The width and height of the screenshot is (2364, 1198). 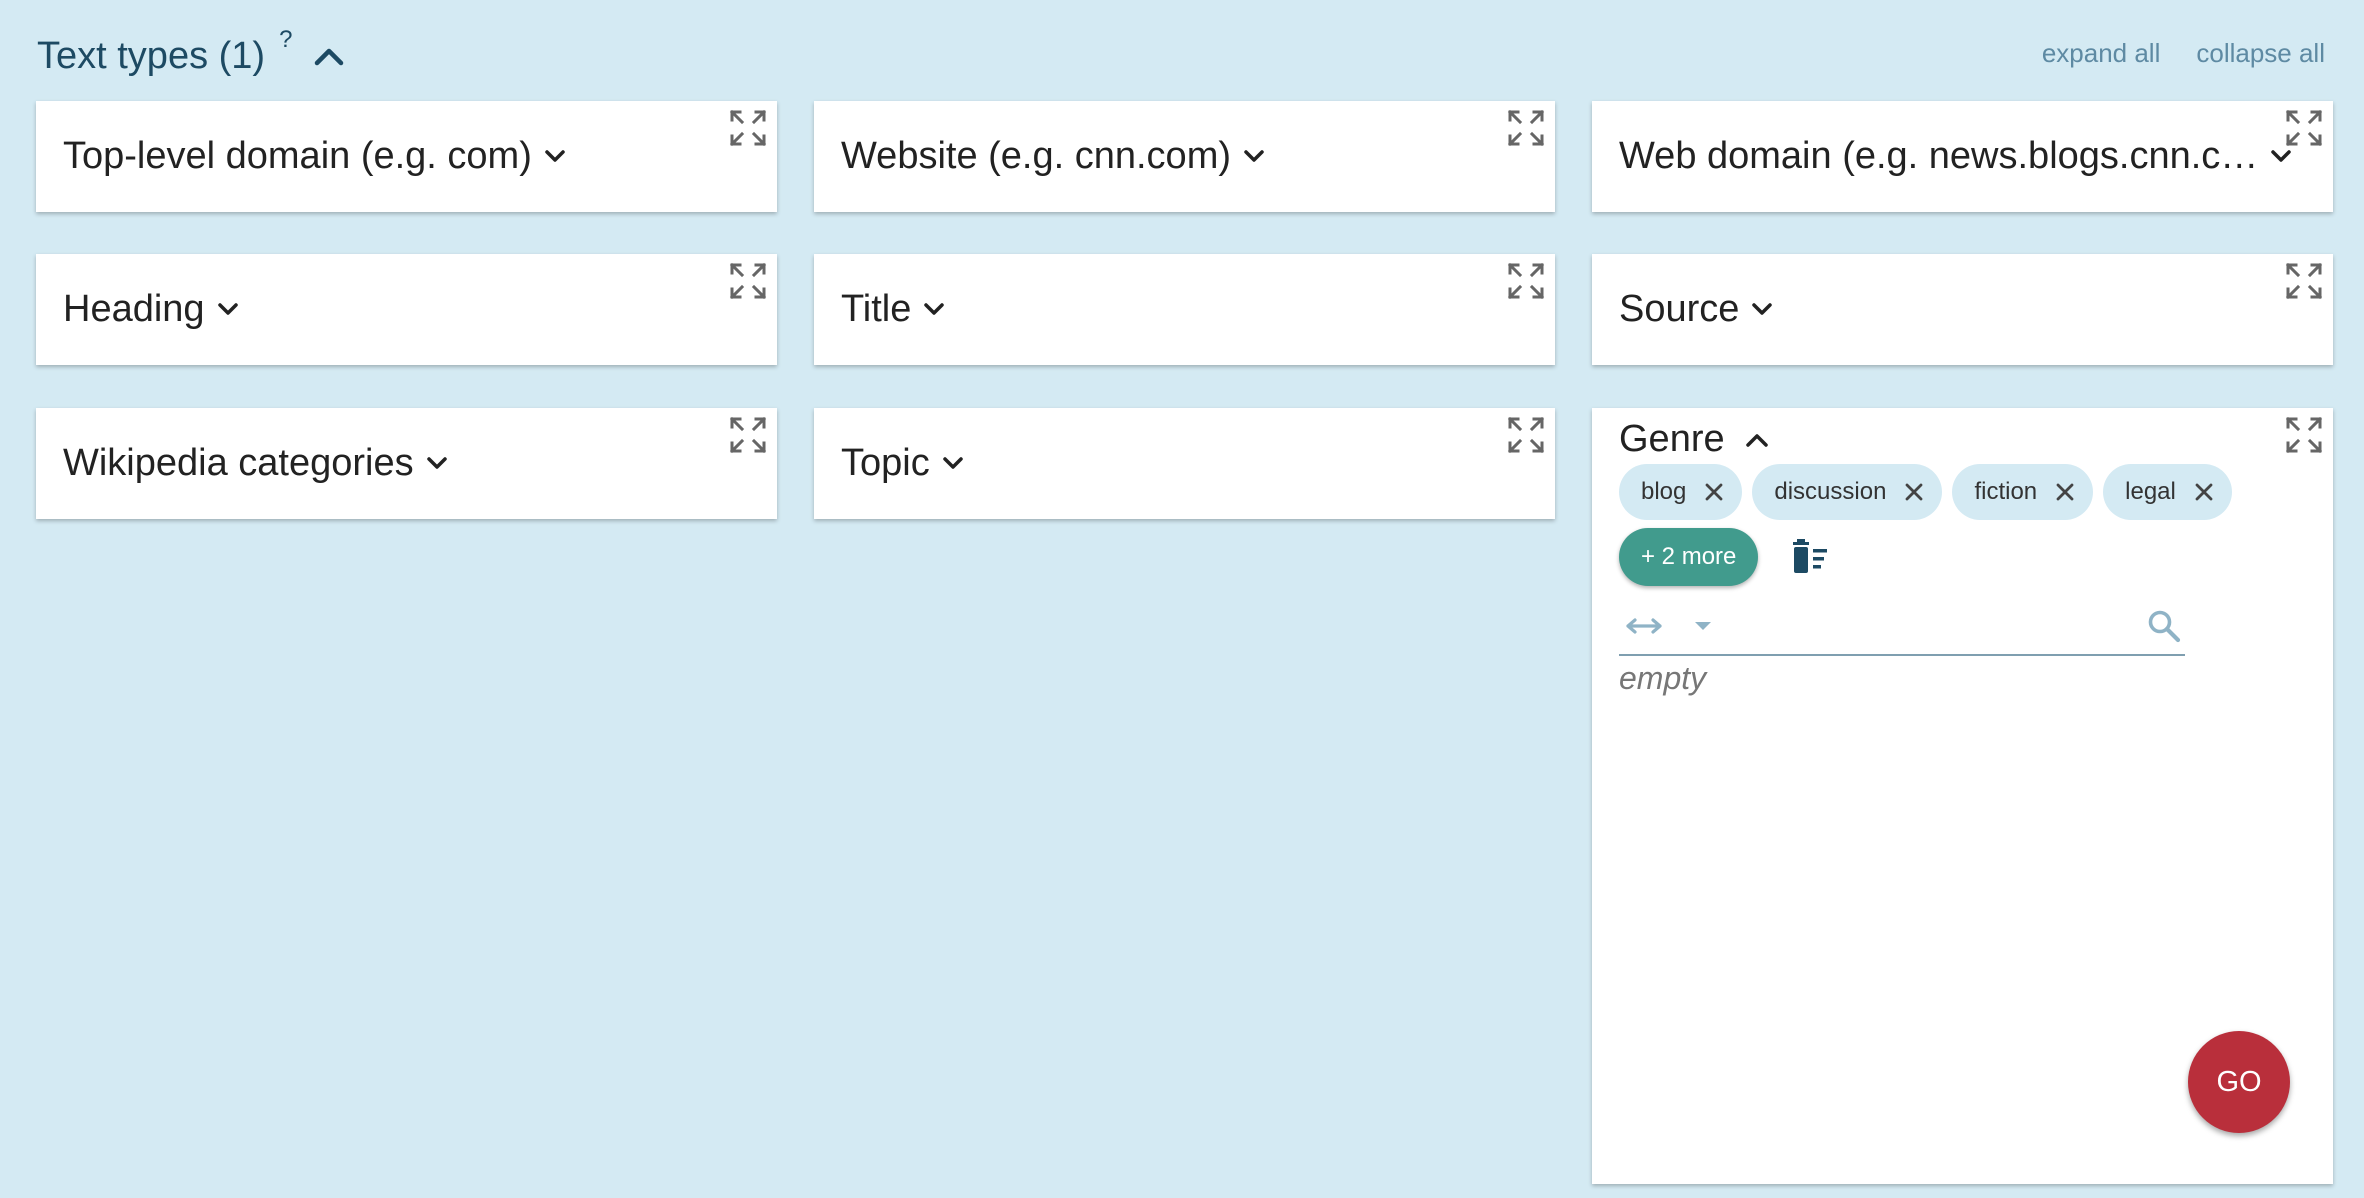 What do you see at coordinates (406, 309) in the screenshot?
I see `card-heading: Heading` at bounding box center [406, 309].